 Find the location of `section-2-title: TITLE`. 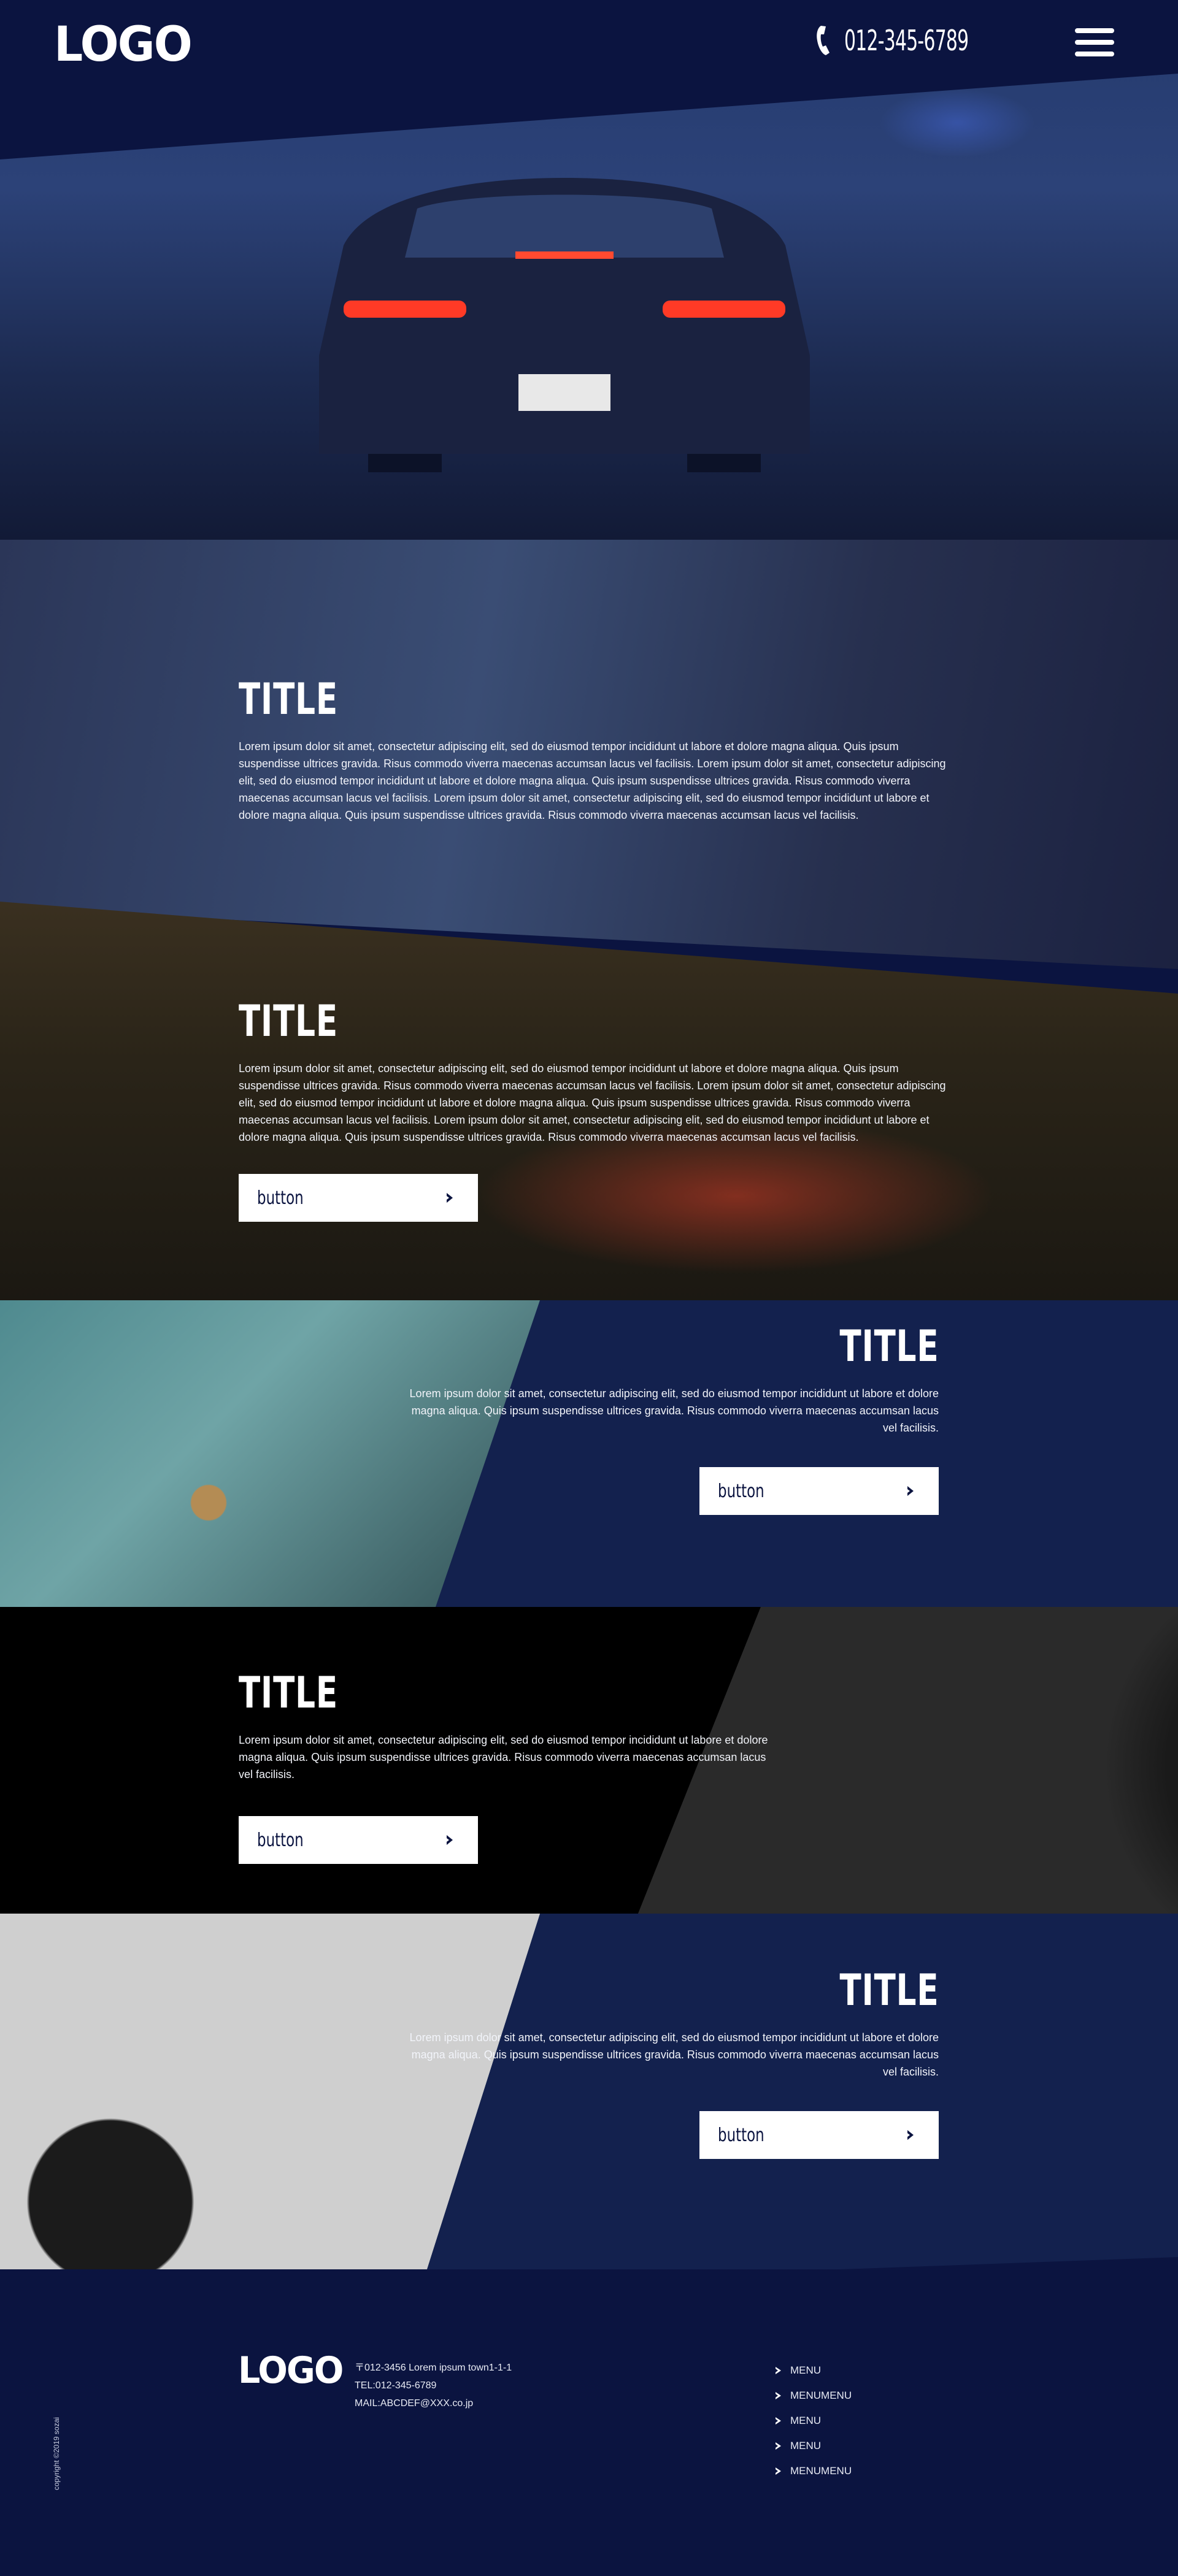

section-2-title: TITLE is located at coordinates (288, 1021).